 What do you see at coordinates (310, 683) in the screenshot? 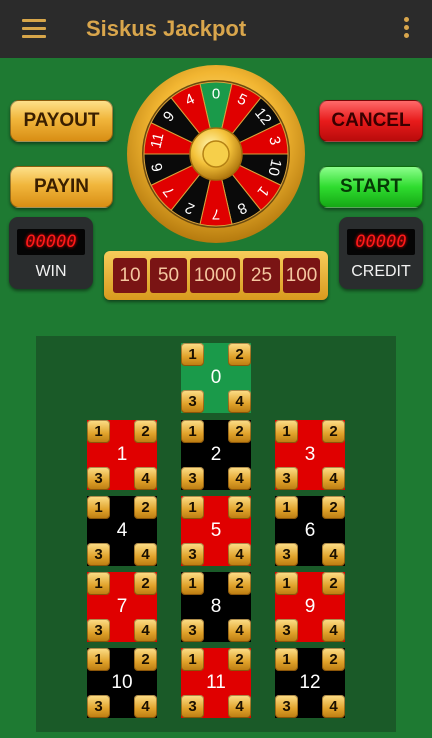
I see `number-cell-12: 12 1 2 3 4` at bounding box center [310, 683].